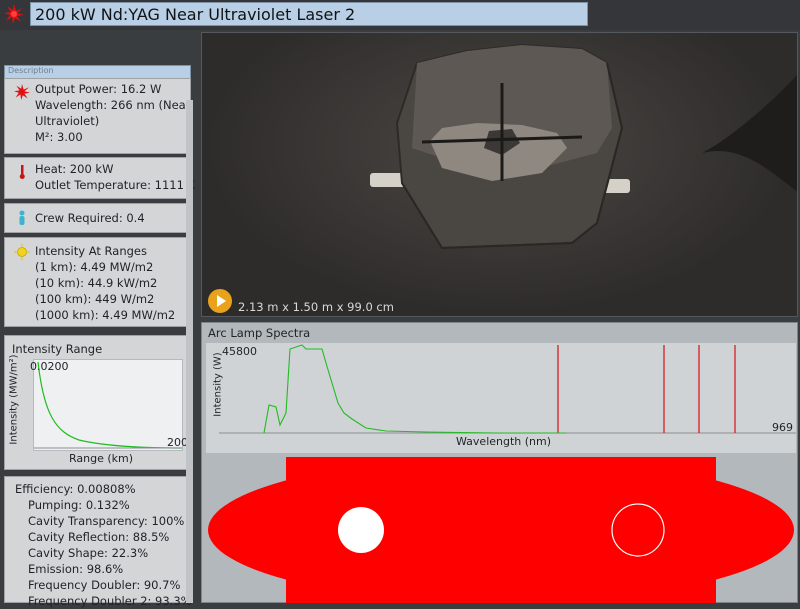 The width and height of the screenshot is (800, 609). Describe the element at coordinates (101, 458) in the screenshot. I see `range-xlabel: Range (km)` at that location.